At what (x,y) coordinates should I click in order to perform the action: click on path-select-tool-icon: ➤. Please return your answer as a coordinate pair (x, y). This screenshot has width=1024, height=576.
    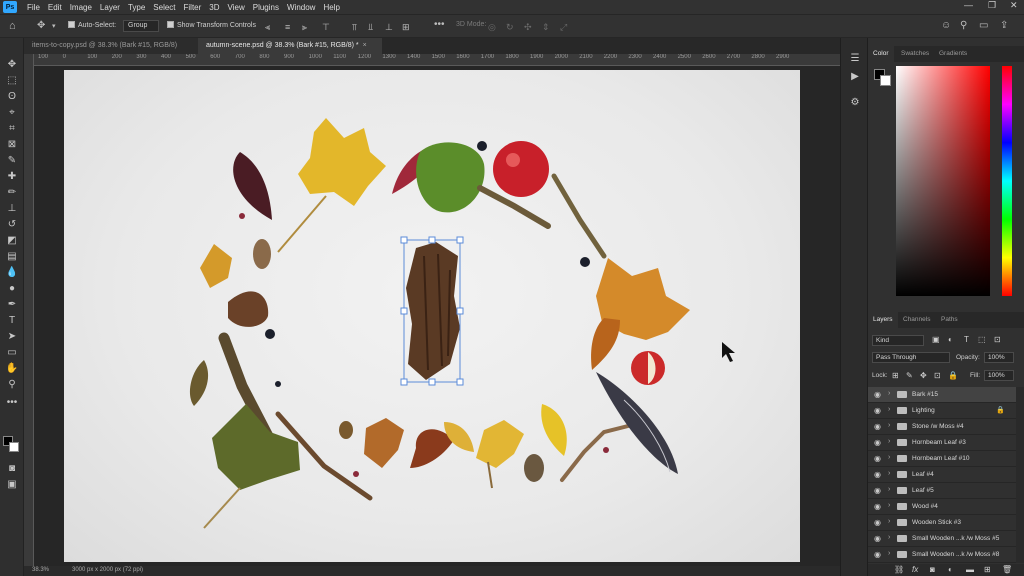
    Looking at the image, I should click on (12, 337).